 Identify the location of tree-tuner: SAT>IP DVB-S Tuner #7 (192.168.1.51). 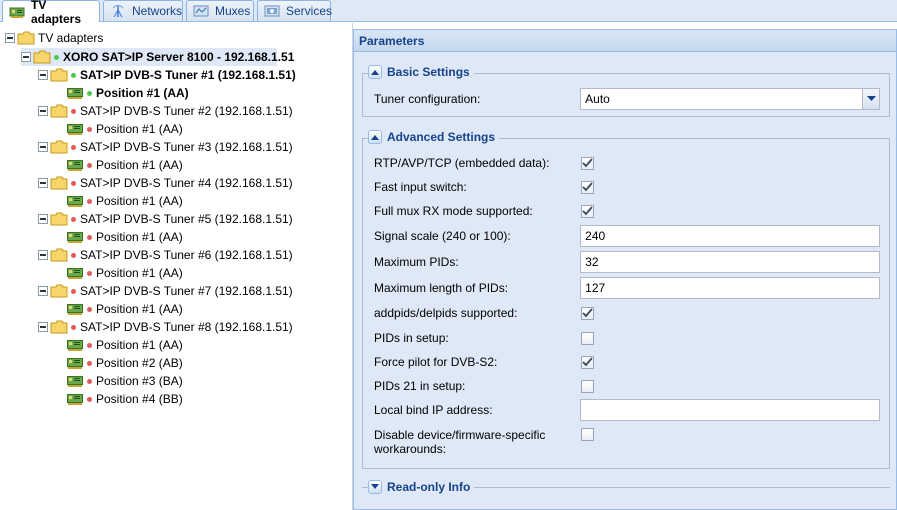
(165, 291).